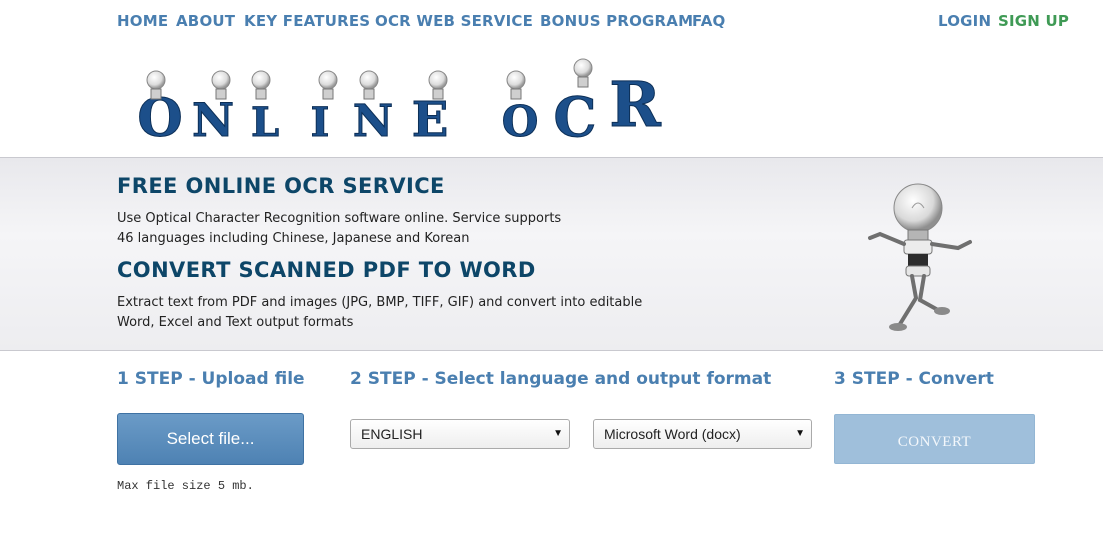  What do you see at coordinates (399, 104) in the screenshot?
I see `online-ocr-logo-graphic: ONLINEOCR` at bounding box center [399, 104].